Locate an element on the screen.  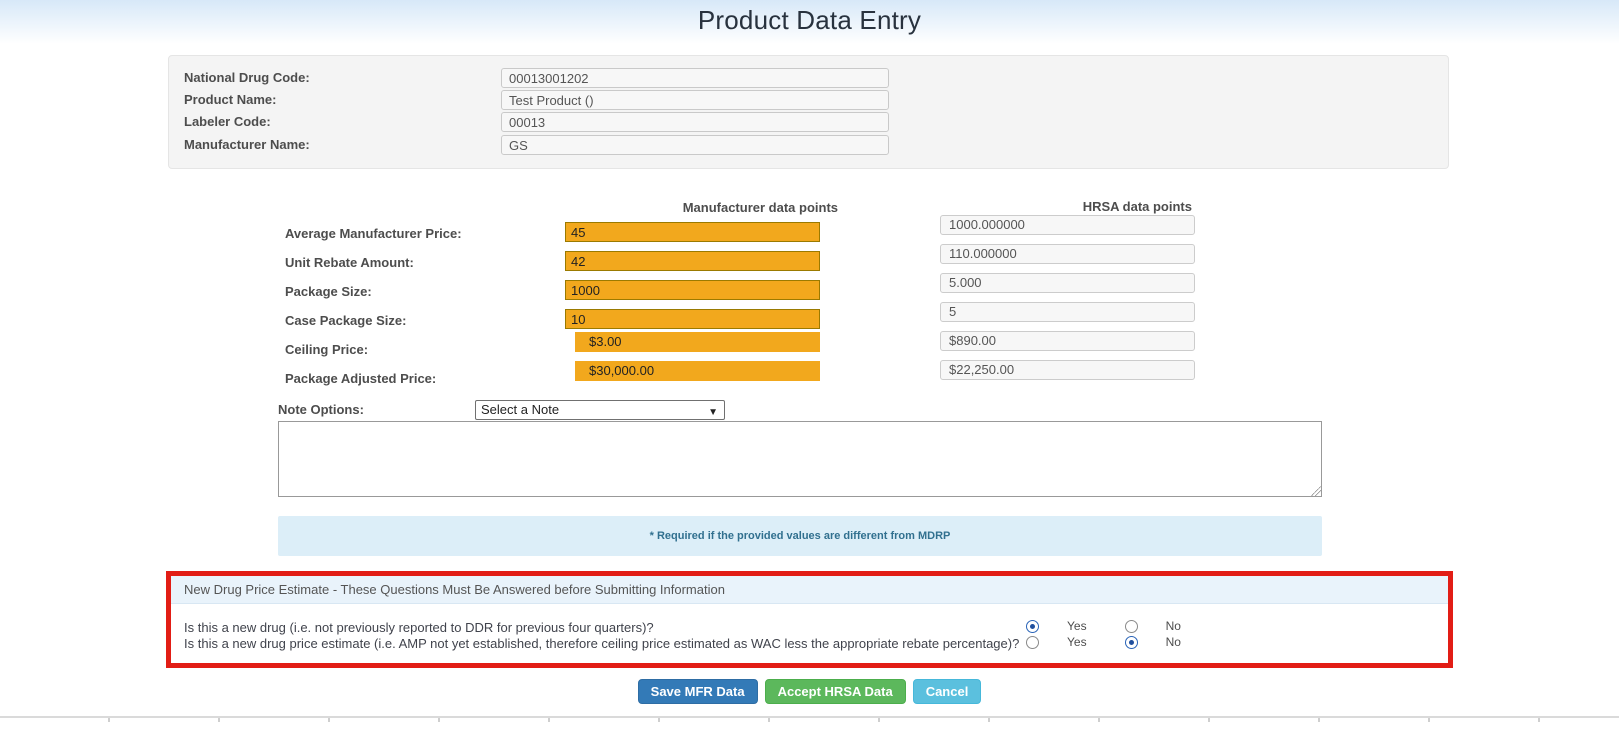
manufacturer-name-input is located at coordinates (695, 145).